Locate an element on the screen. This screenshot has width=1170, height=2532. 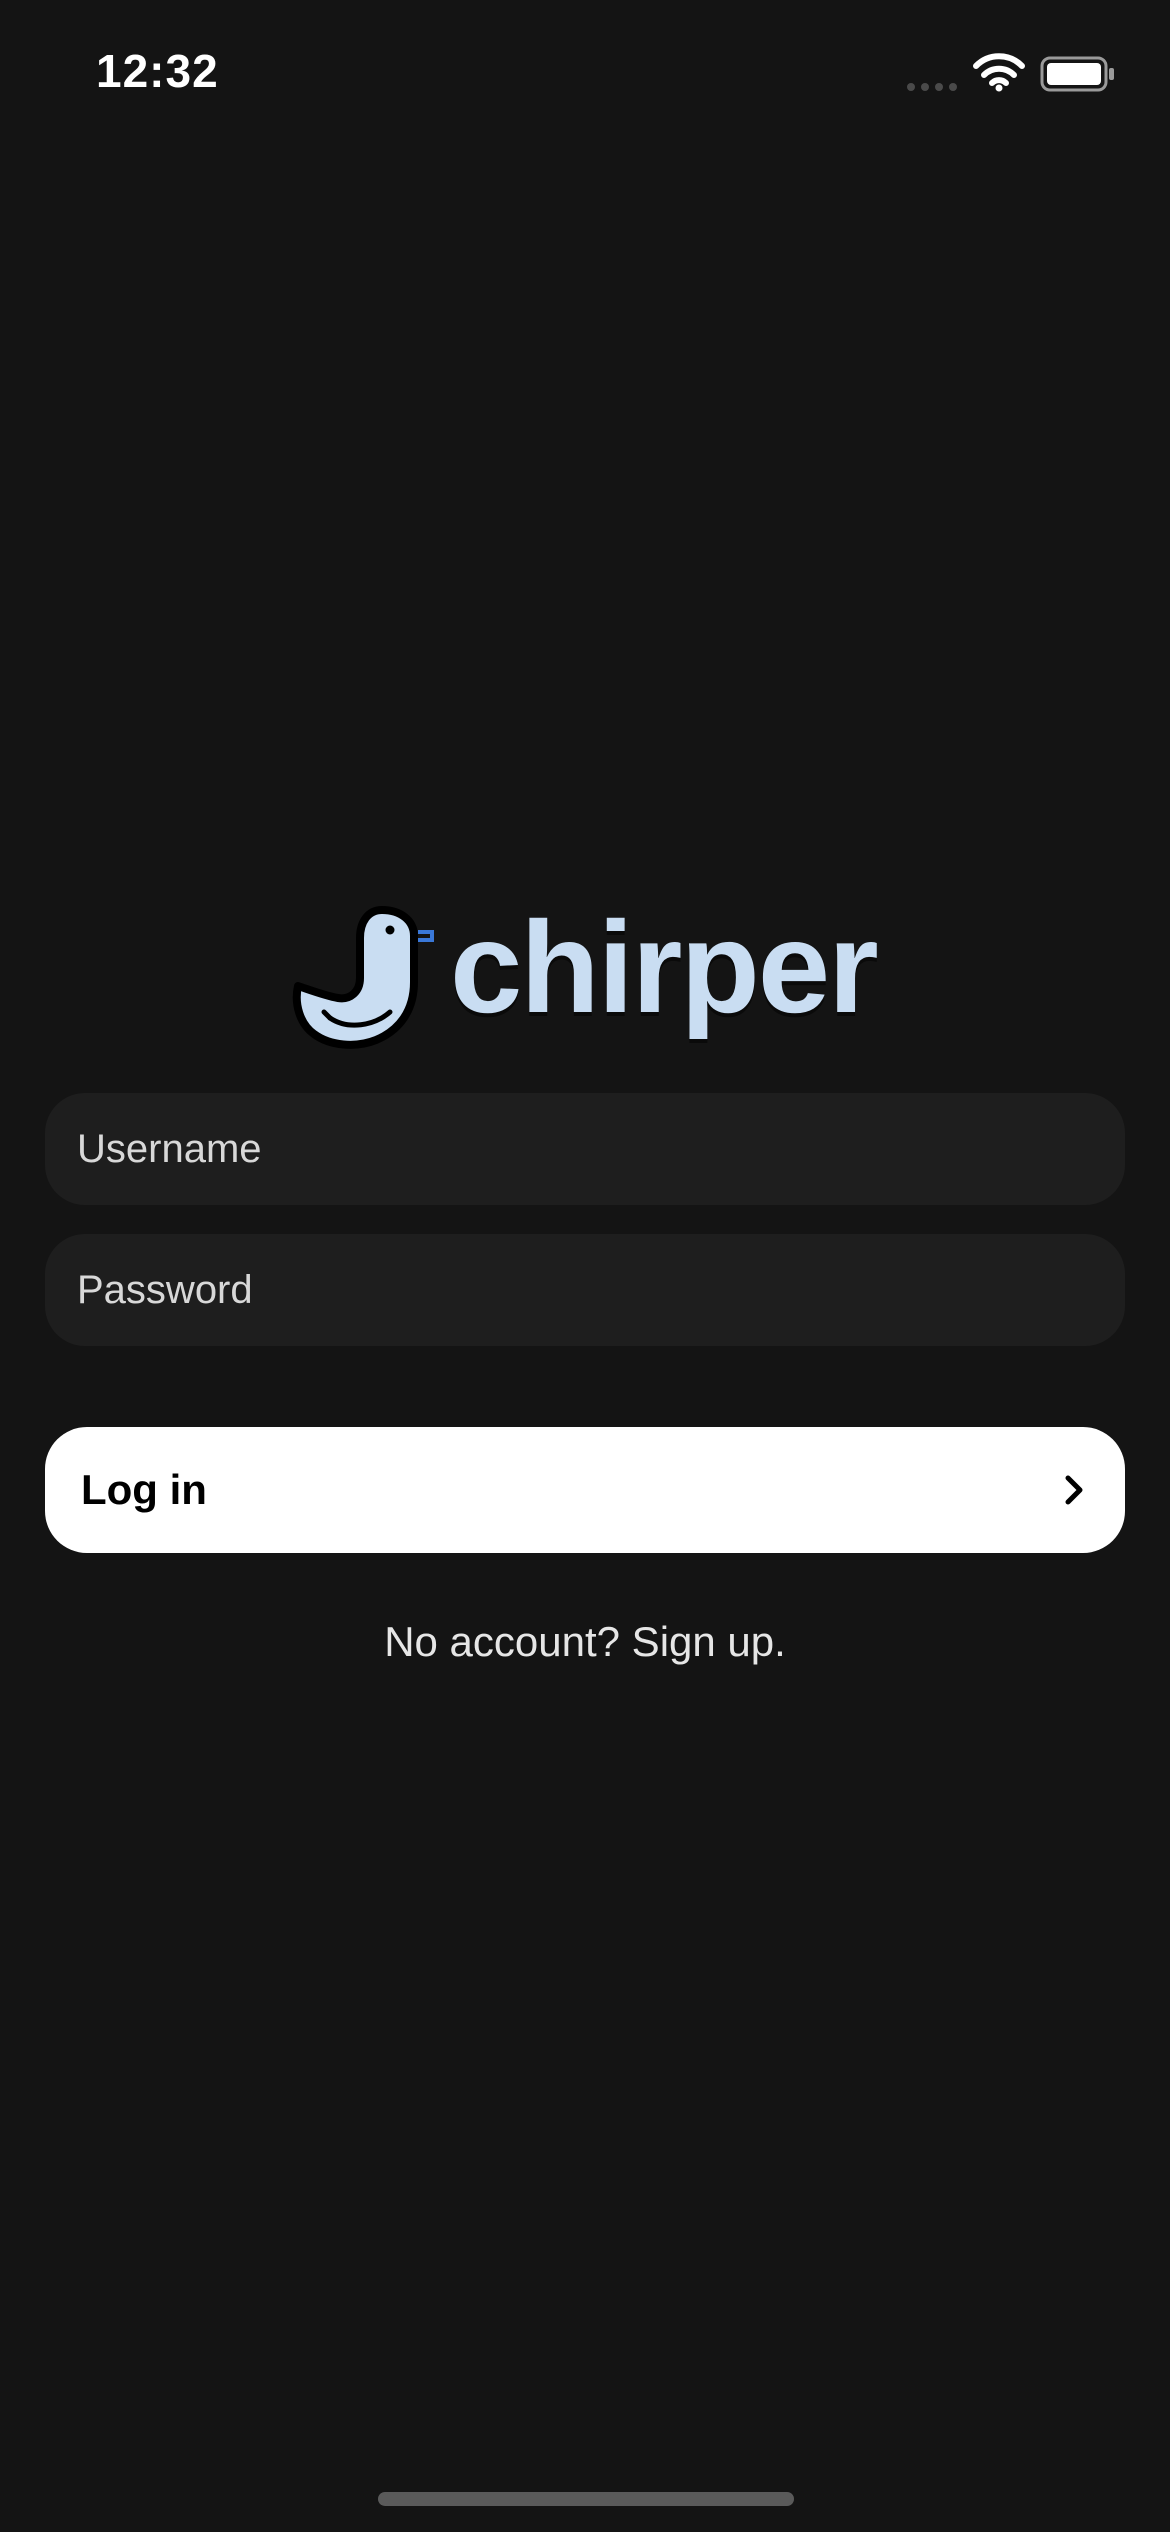
login-button-label: Log in is located at coordinates (144, 1489).